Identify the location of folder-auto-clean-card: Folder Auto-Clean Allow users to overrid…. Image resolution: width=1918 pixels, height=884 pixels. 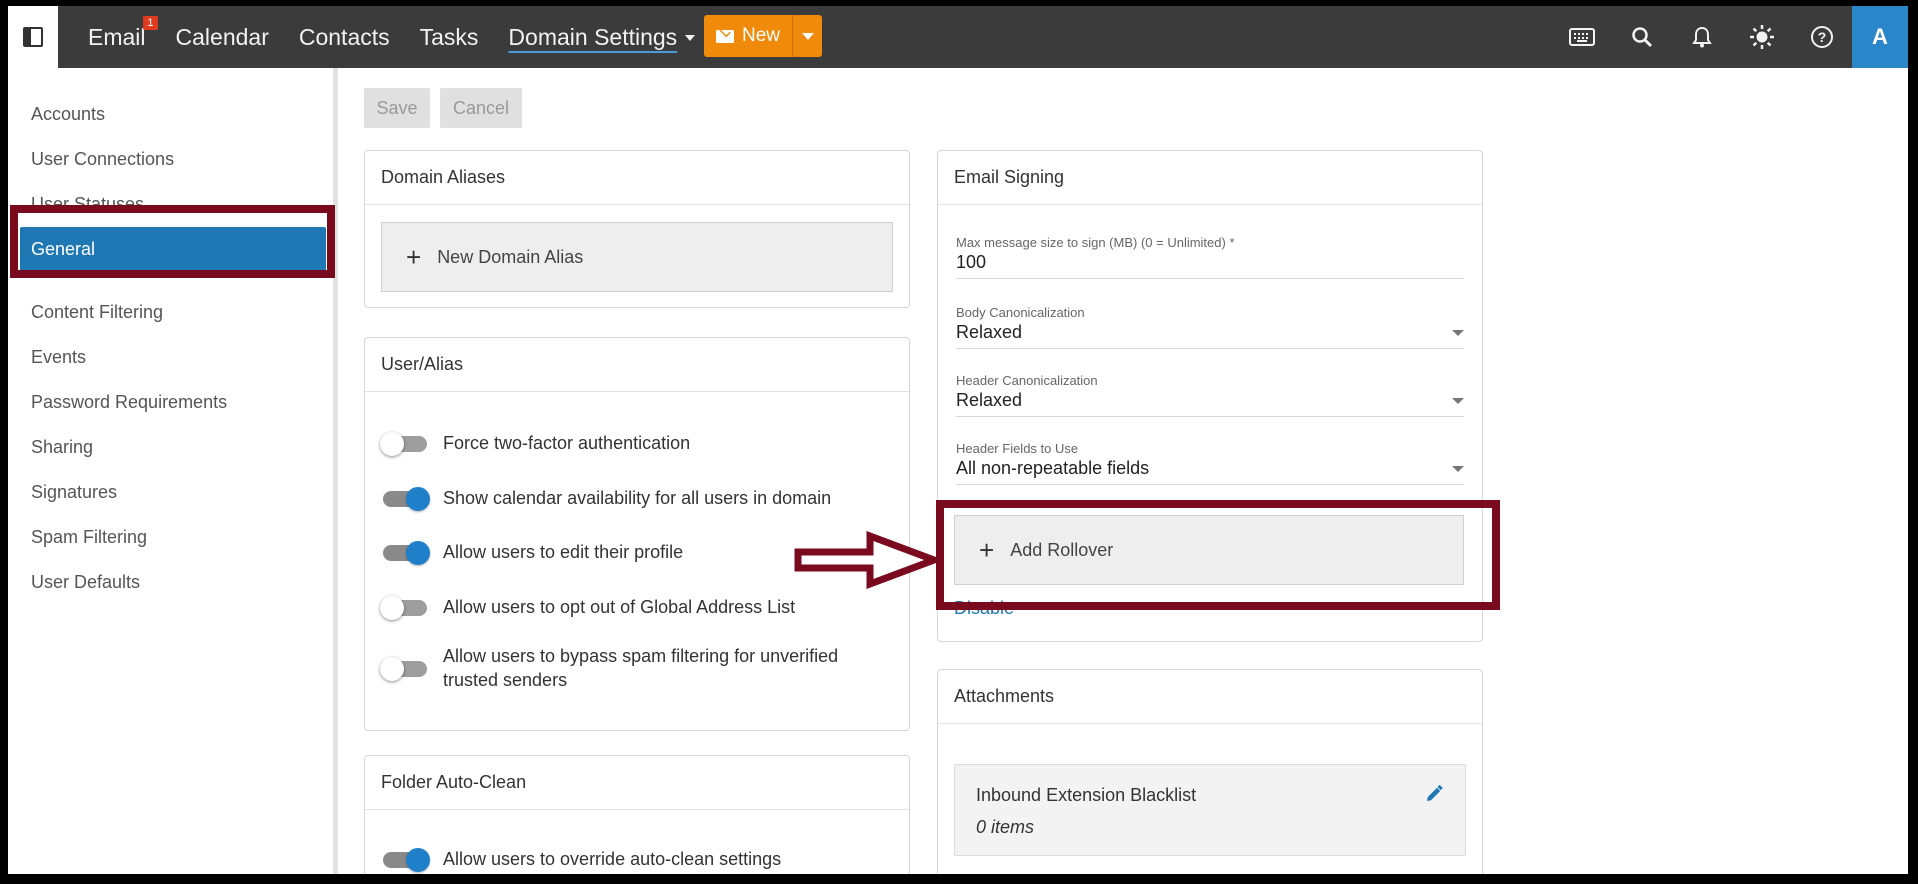
(637, 814).